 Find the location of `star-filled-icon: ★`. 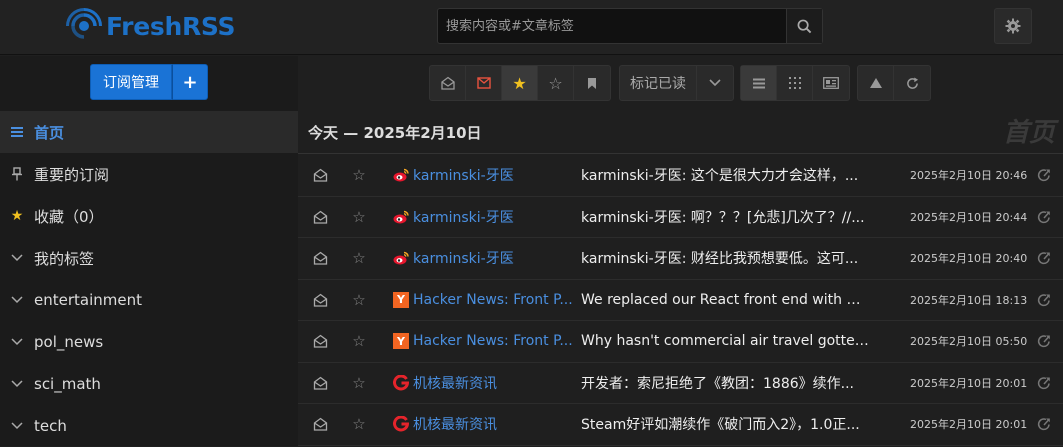

star-filled-icon: ★ is located at coordinates (519, 83).